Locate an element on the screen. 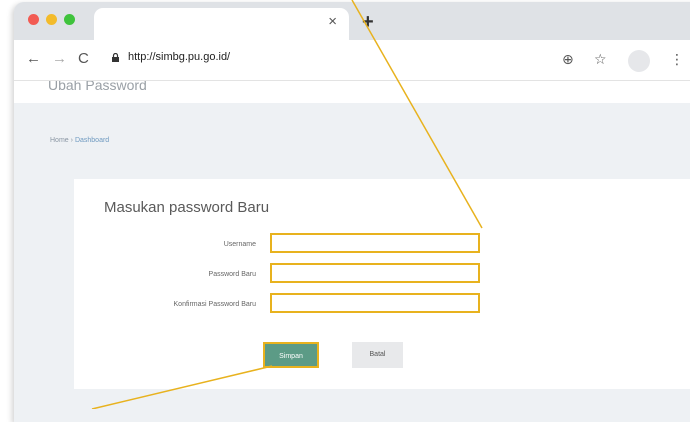 The image size is (690, 422). confirm-password-label: Konfirmasi Password Baru is located at coordinates (214, 304).